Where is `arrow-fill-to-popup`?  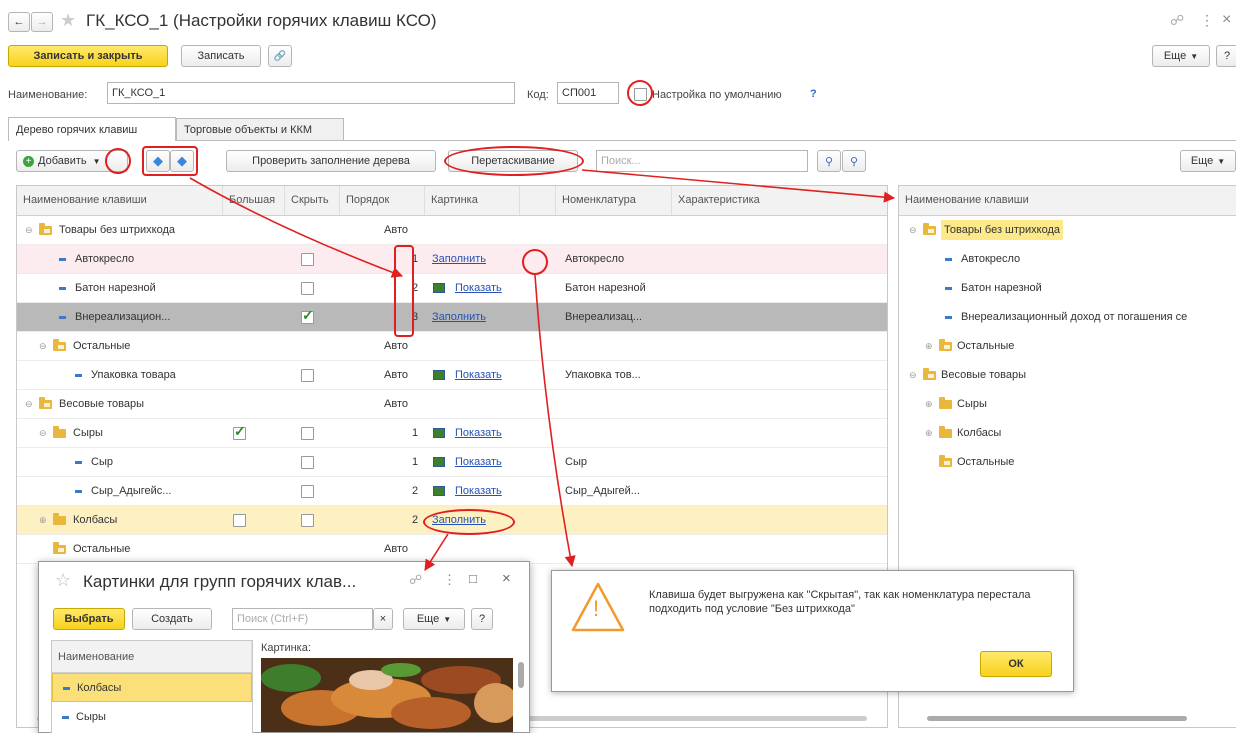
arrow-fill-to-popup is located at coordinates (436, 552).